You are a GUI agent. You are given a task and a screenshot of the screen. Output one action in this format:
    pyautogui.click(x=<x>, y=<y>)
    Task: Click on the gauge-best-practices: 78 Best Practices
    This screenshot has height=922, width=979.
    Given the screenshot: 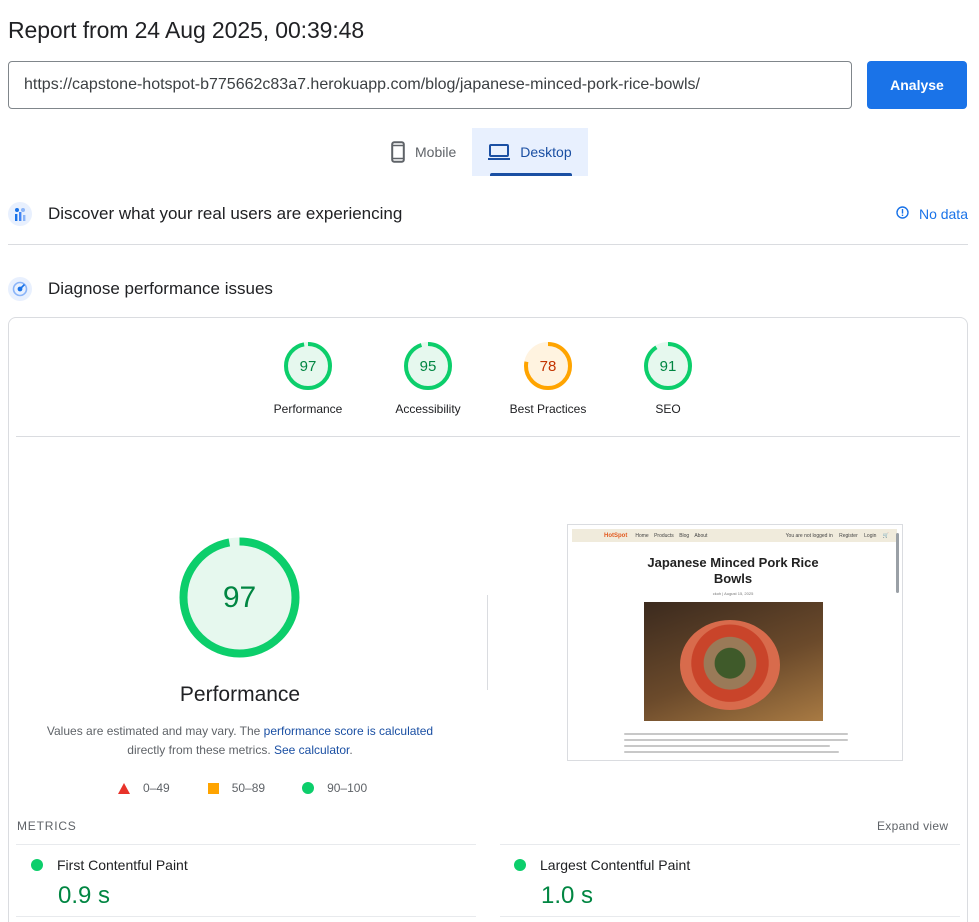 What is the action you would take?
    pyautogui.click(x=548, y=378)
    